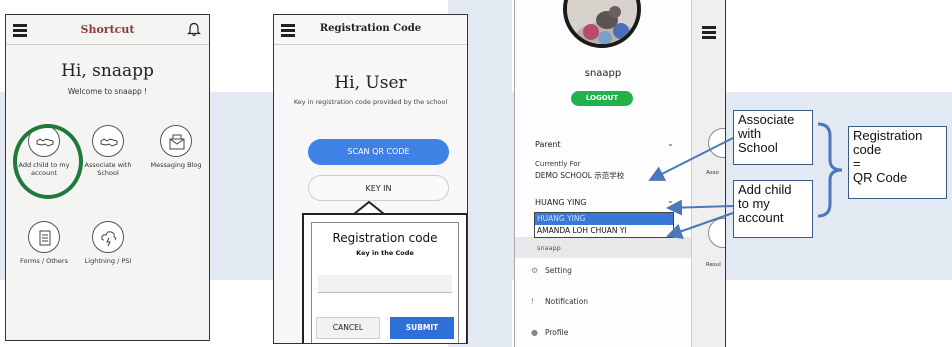 The width and height of the screenshot is (952, 347). Describe the element at coordinates (691, 188) in the screenshot. I see `annotation-arrows` at that location.